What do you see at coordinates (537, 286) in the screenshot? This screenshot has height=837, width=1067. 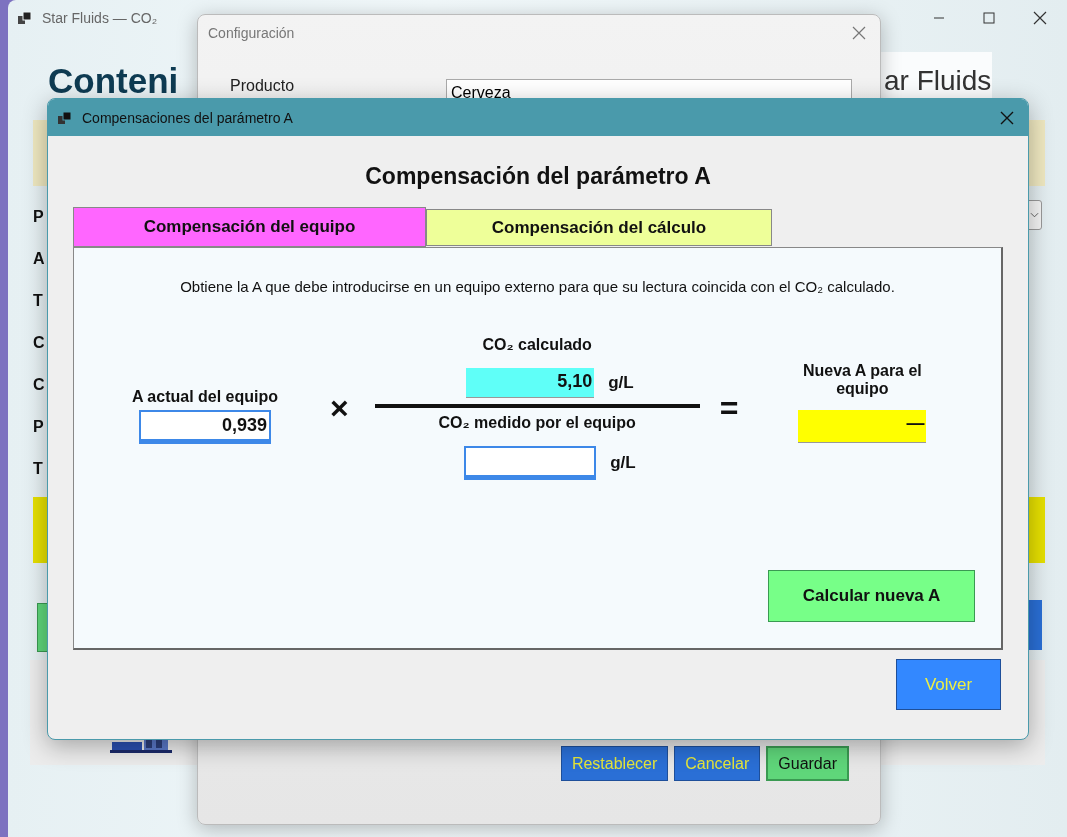 I see `description-text: Obtiene la A que debe introducirse en un equipo externo para que su lectura coincida con el CO₂ calculado.` at bounding box center [537, 286].